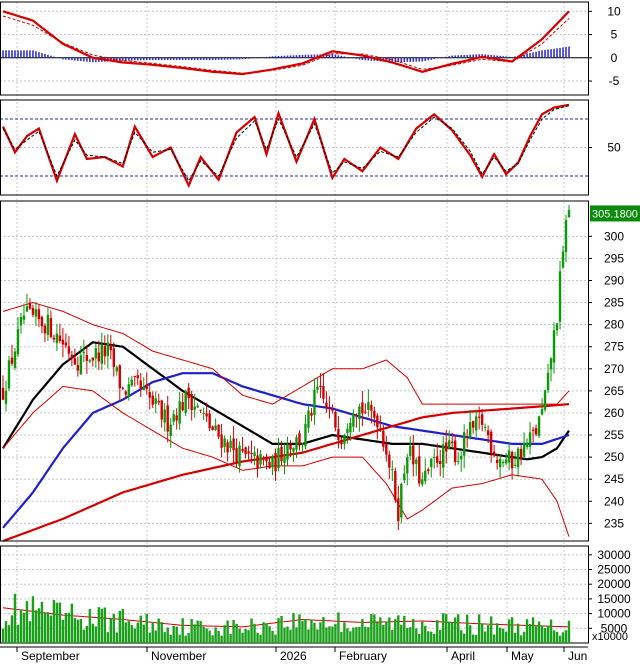 The width and height of the screenshot is (640, 670). What do you see at coordinates (614, 369) in the screenshot?
I see `y-tick-label: 270` at bounding box center [614, 369].